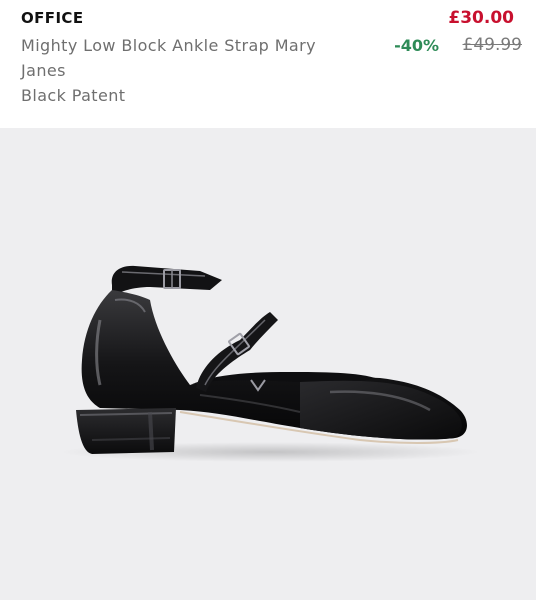 Image resolution: width=536 pixels, height=600 pixels. What do you see at coordinates (481, 18) in the screenshot?
I see `current-price: £30.00` at bounding box center [481, 18].